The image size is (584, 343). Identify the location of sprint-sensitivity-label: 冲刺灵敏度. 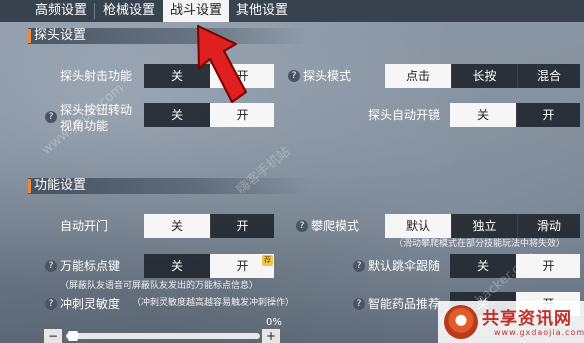
(90, 304).